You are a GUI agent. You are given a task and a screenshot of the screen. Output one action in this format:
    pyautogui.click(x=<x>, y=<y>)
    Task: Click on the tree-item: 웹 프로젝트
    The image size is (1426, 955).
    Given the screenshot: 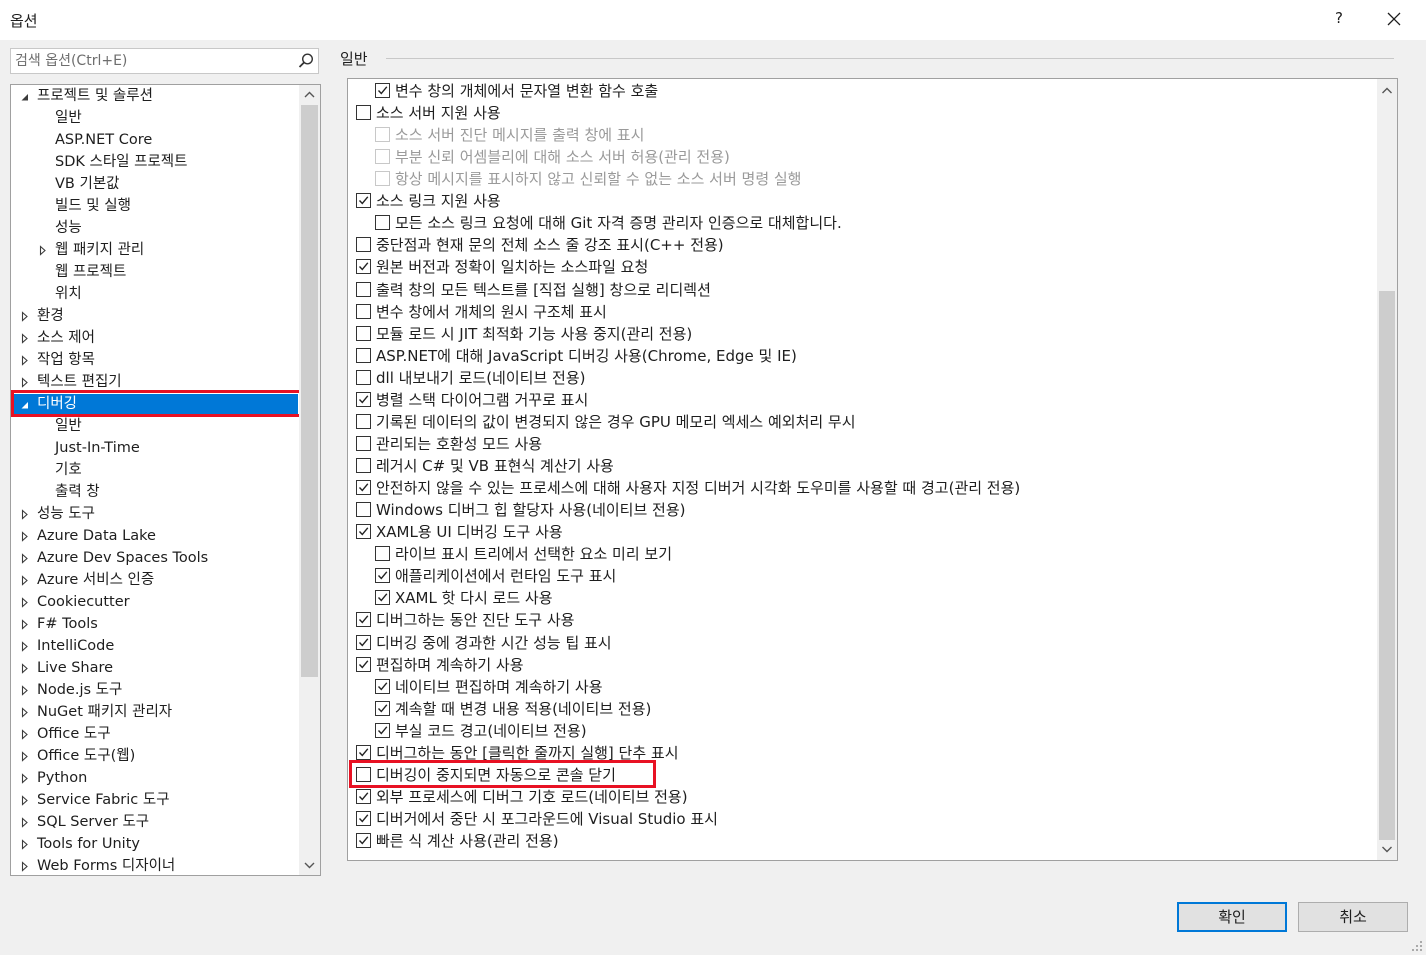 What is the action you would take?
    pyautogui.click(x=155, y=272)
    